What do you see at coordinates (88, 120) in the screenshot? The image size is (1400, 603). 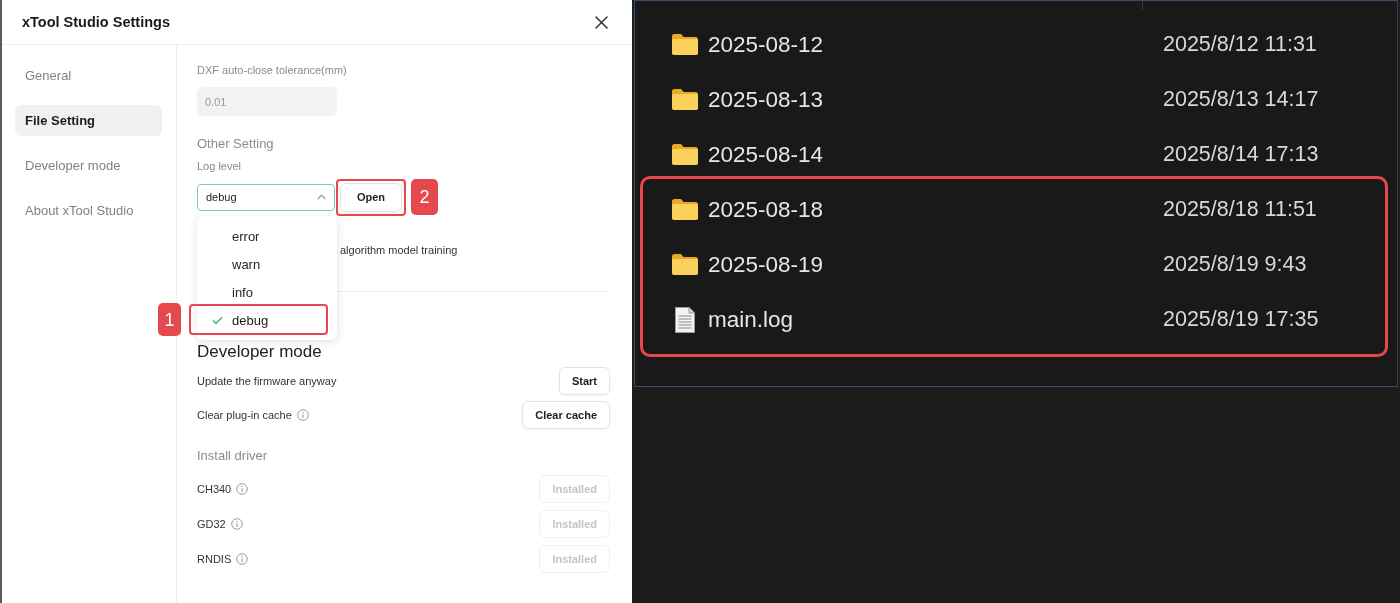 I see `sidebar-item: File Setting` at bounding box center [88, 120].